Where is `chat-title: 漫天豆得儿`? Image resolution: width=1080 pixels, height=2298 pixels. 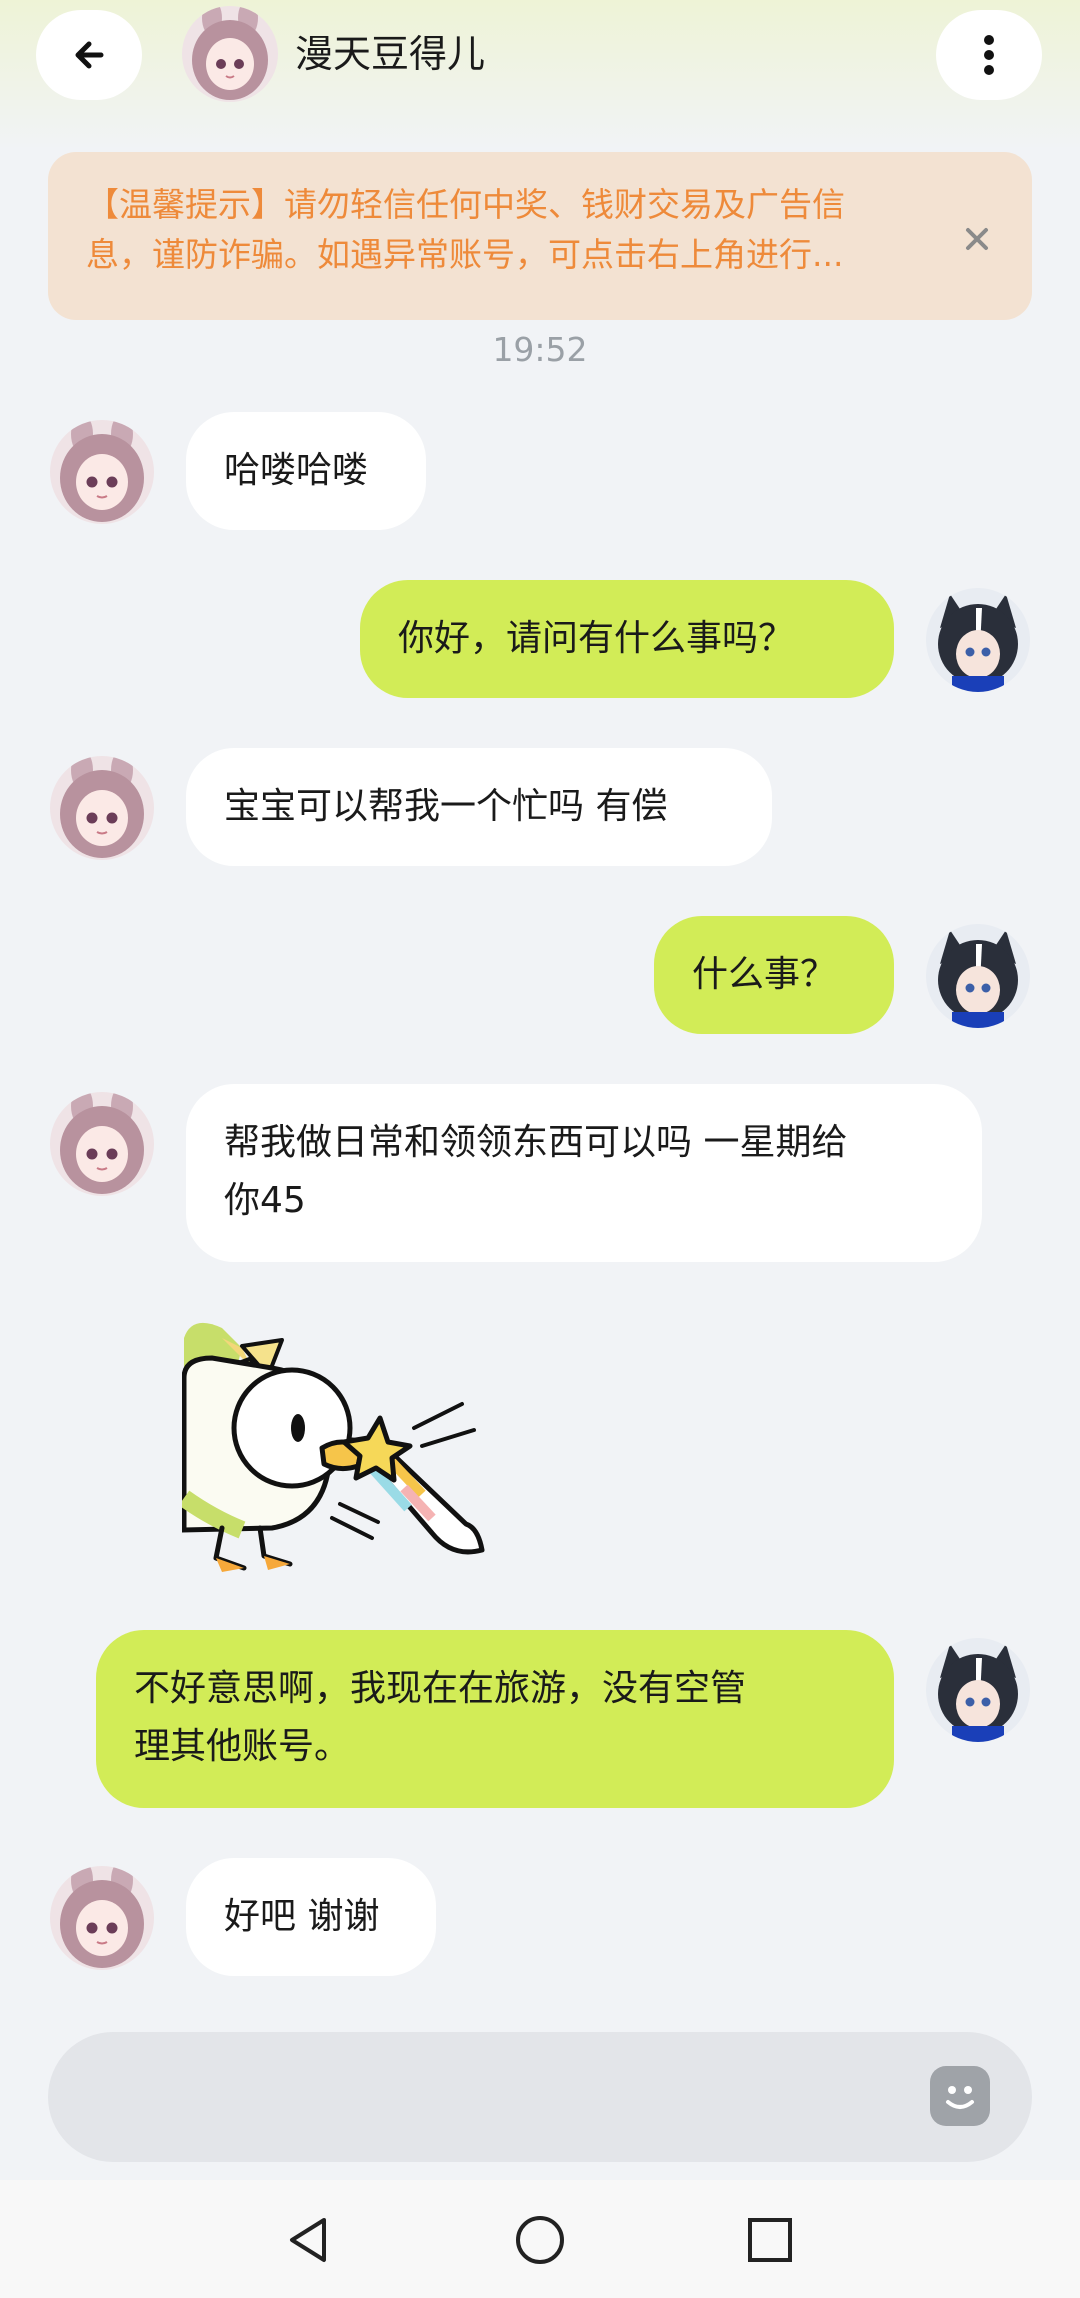
chat-title: 漫天豆得儿 is located at coordinates (390, 54).